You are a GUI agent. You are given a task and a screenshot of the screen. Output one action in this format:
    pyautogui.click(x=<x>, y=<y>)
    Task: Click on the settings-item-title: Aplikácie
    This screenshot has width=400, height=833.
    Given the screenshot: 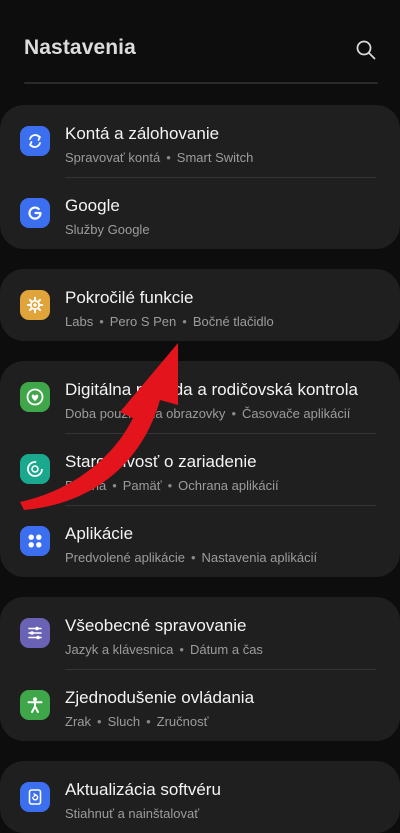 What is the action you would take?
    pyautogui.click(x=99, y=533)
    